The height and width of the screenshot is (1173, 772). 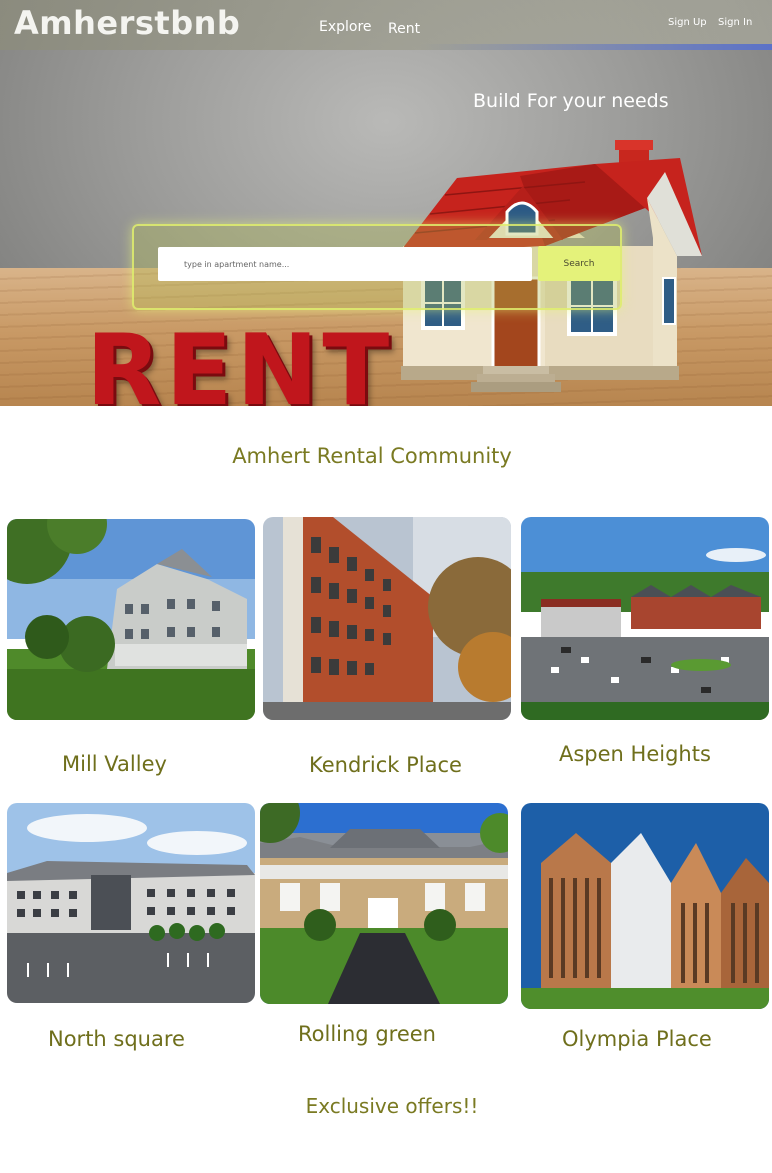 What do you see at coordinates (345, 27) in the screenshot?
I see `nav-explore-link: Explore` at bounding box center [345, 27].